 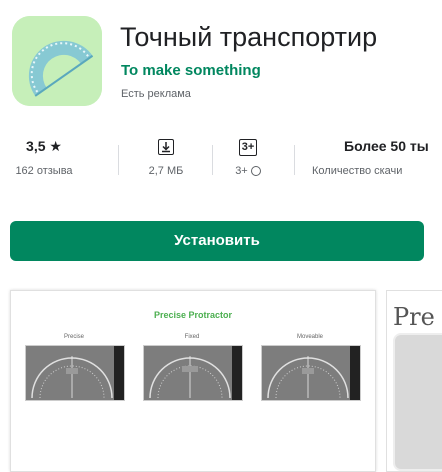 What do you see at coordinates (255, 171) in the screenshot?
I see `info-icon` at bounding box center [255, 171].